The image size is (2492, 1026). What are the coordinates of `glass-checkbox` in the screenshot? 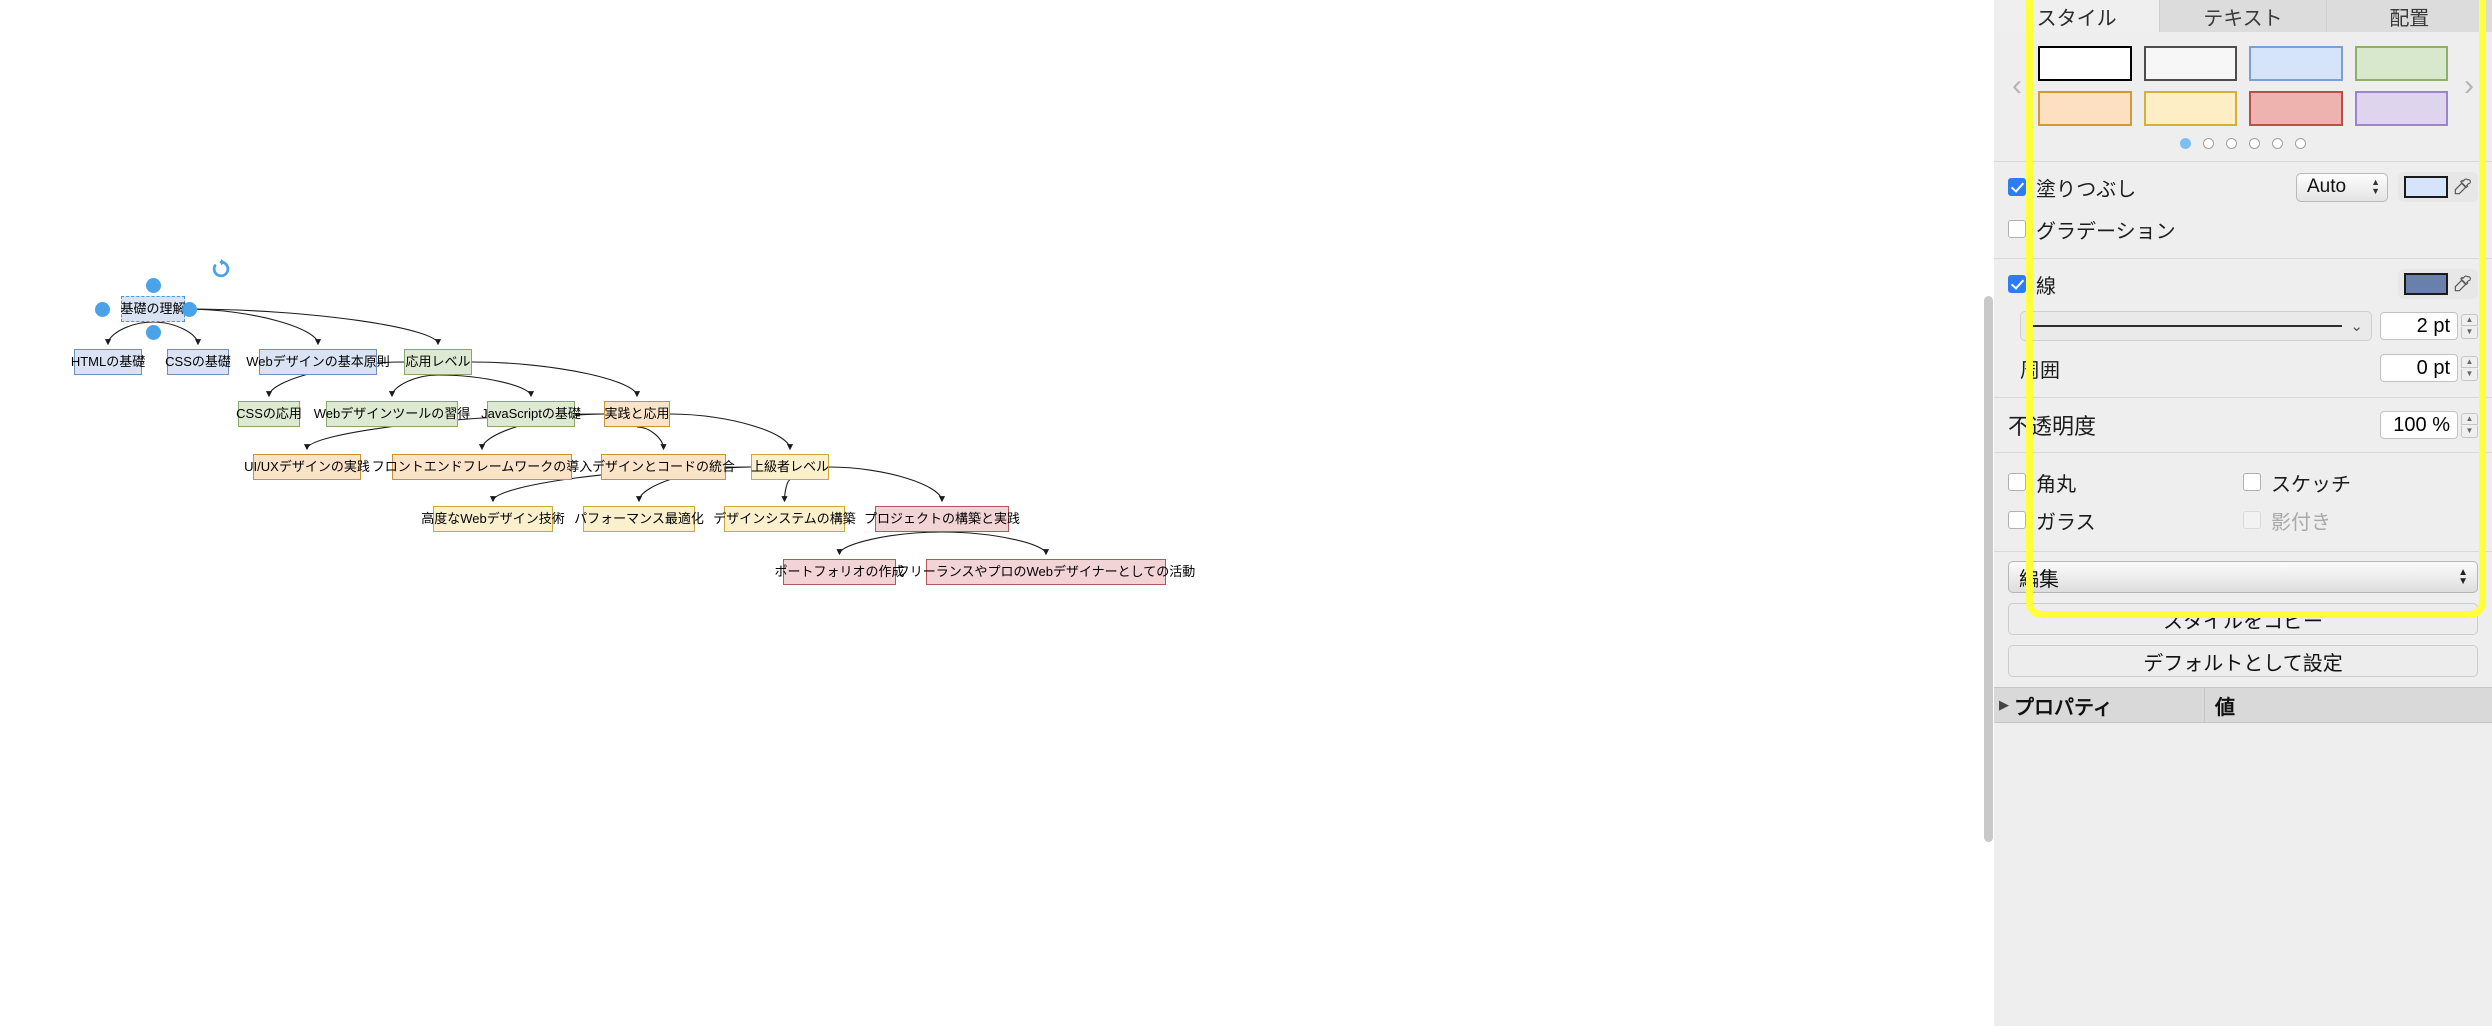 It's located at (2017, 520).